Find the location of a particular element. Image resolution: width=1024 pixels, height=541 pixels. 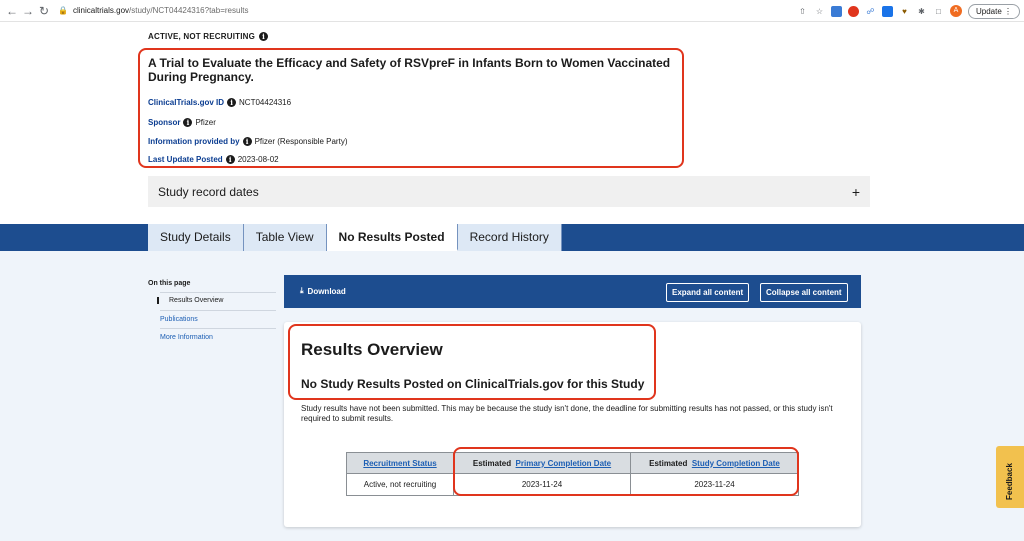

collapse-all-button: Collapse all content is located at coordinates (804, 292).